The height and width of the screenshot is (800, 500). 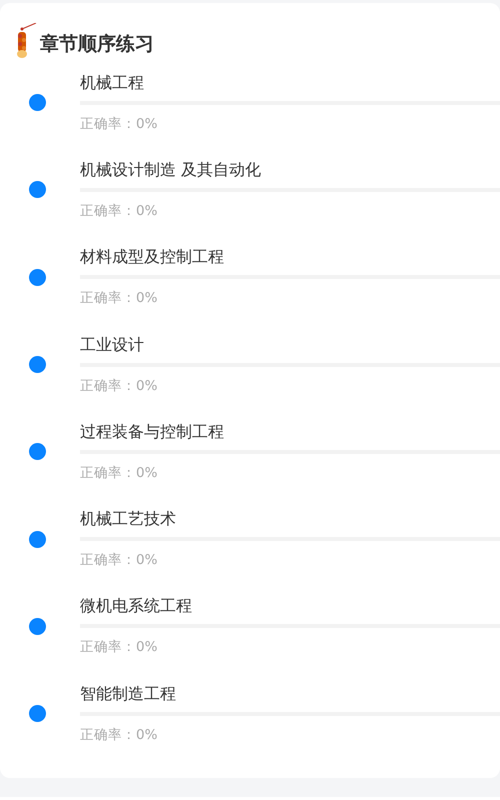 What do you see at coordinates (27, 41) in the screenshot?
I see `firecracker-icon` at bounding box center [27, 41].